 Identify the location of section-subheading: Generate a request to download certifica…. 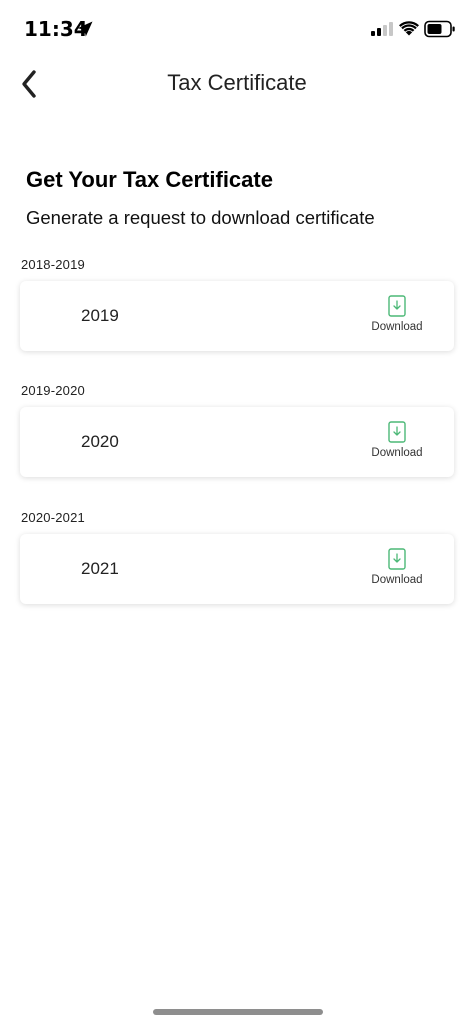
(200, 217).